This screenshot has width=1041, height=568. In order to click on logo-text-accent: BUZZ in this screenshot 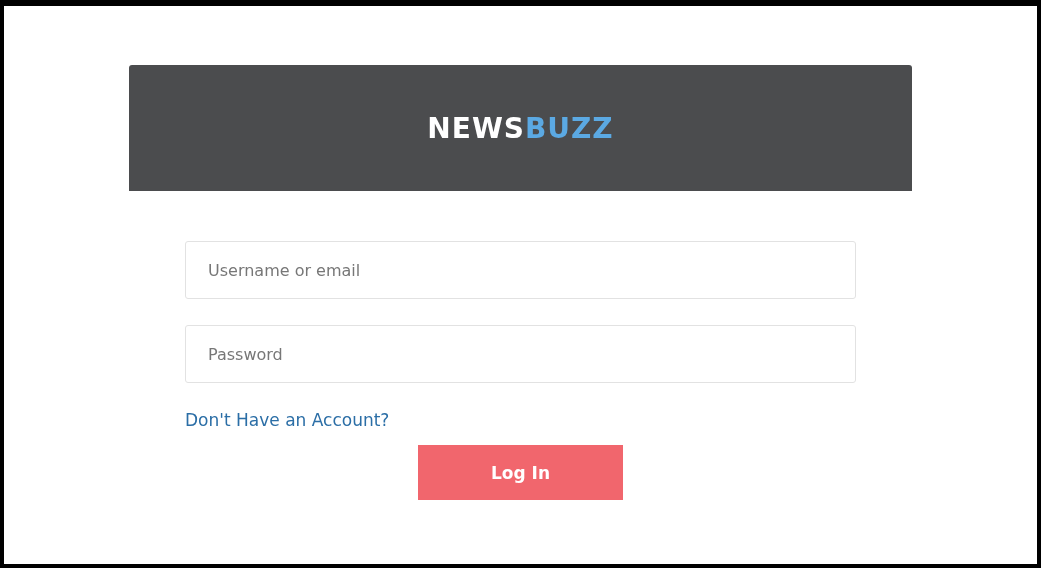, I will do `click(569, 128)`.